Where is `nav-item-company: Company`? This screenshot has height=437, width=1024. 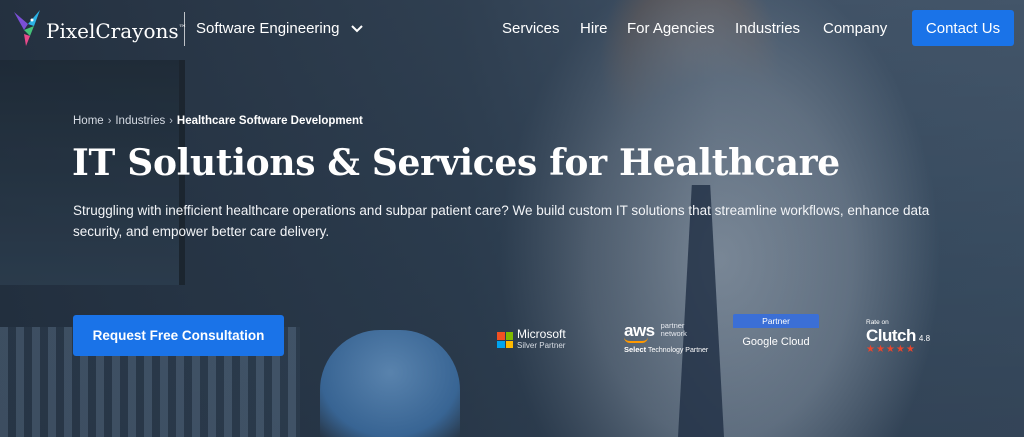 nav-item-company: Company is located at coordinates (855, 28).